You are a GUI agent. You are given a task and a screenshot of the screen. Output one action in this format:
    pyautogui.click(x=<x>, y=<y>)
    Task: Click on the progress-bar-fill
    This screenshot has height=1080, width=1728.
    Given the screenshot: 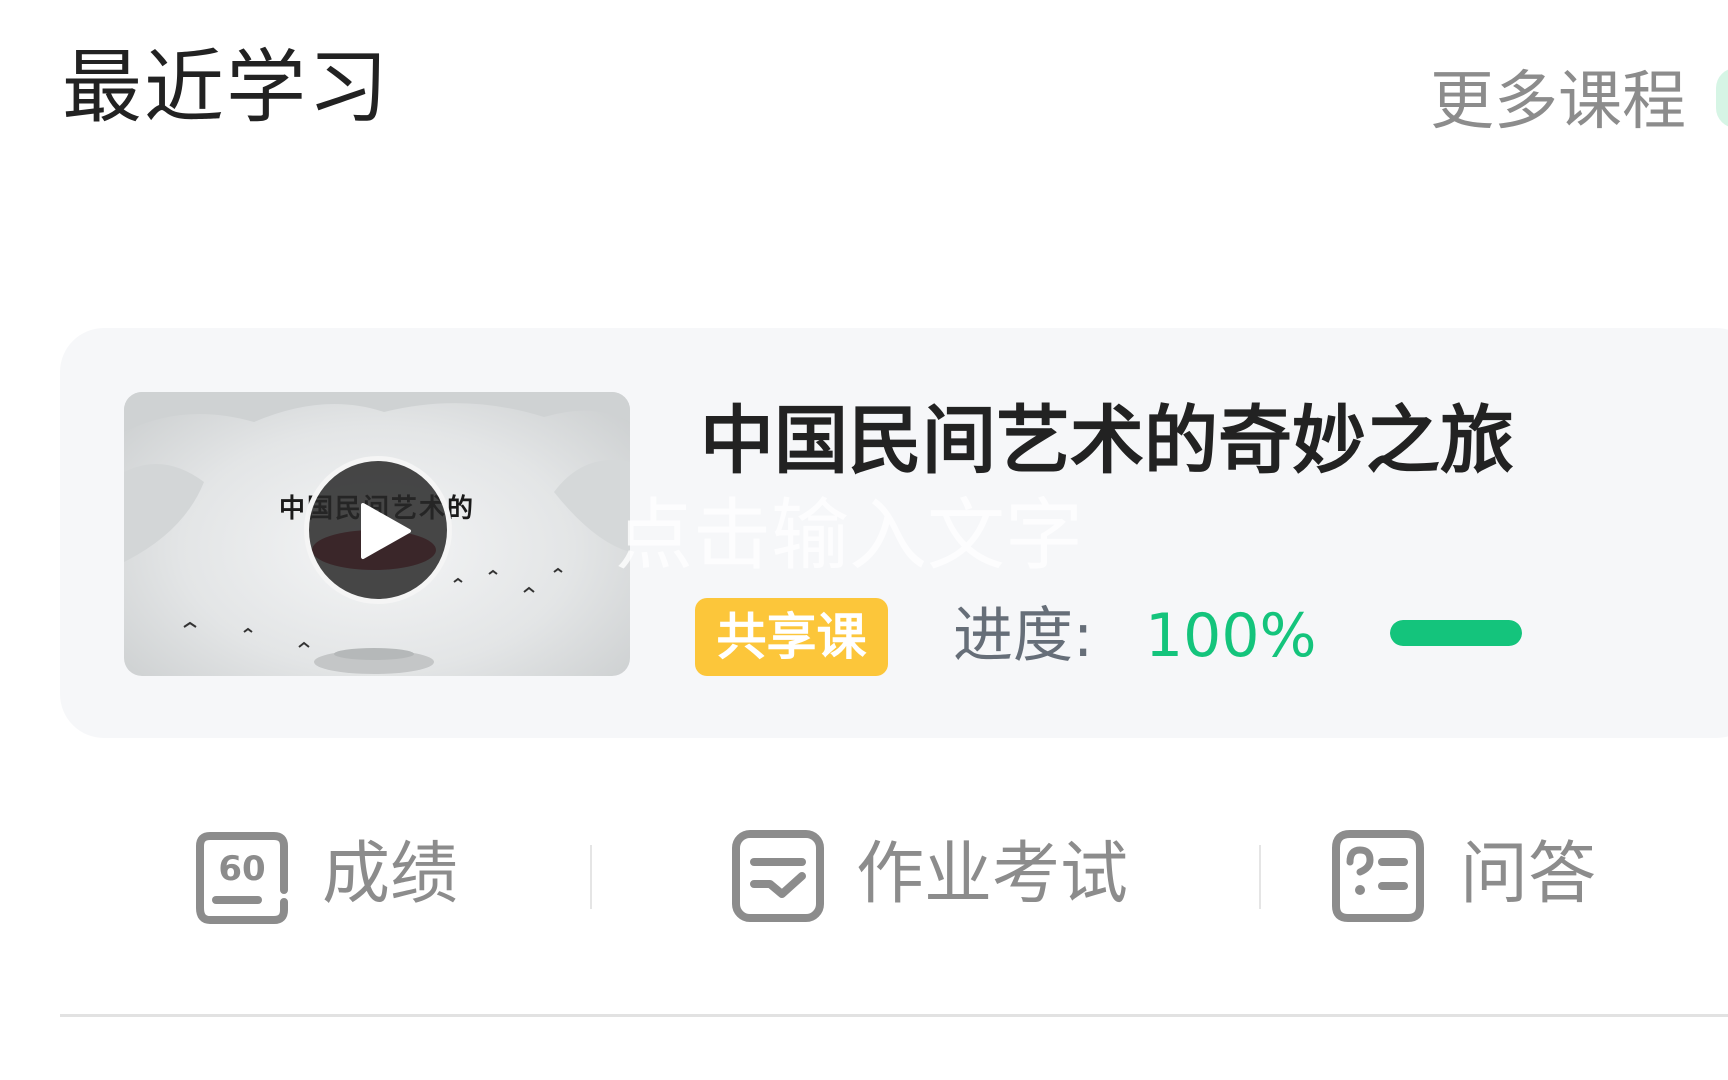 What is the action you would take?
    pyautogui.click(x=1456, y=633)
    